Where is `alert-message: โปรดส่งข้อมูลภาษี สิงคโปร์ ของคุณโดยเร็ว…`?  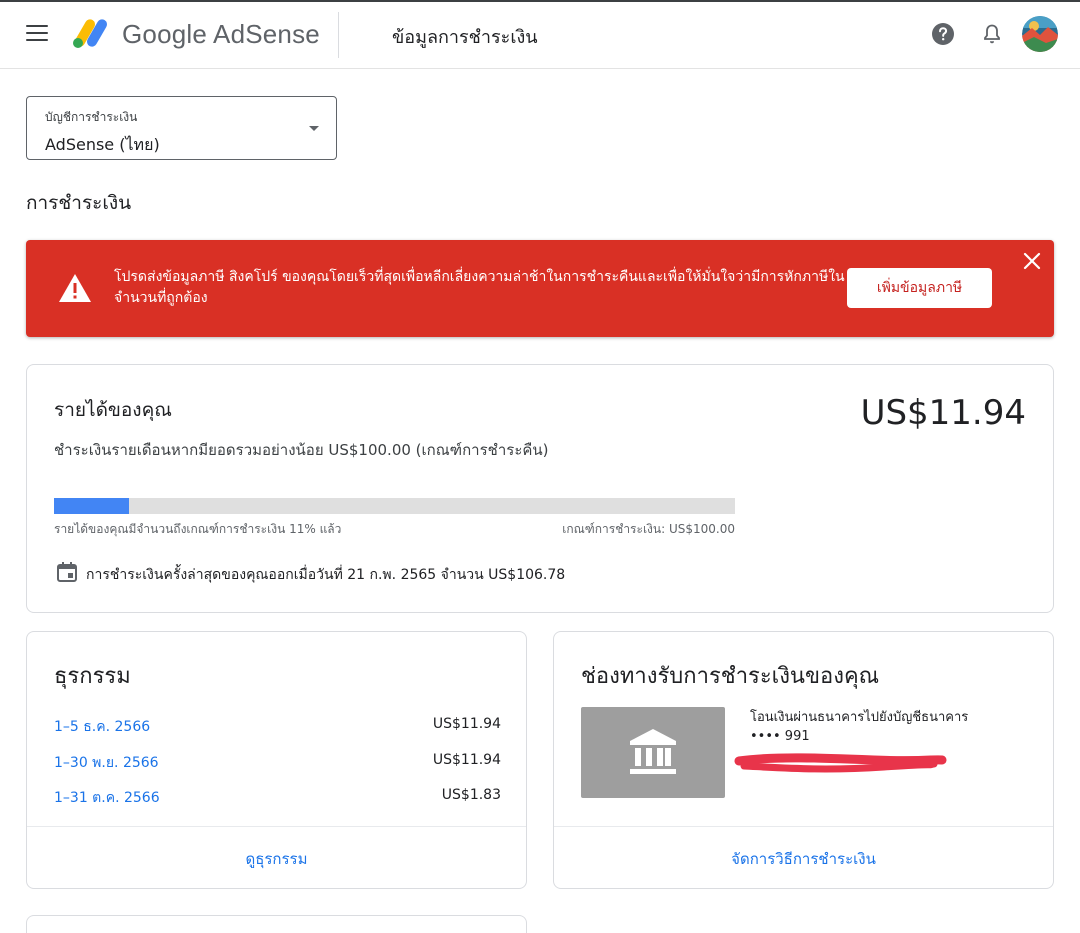 alert-message: โปรดส่งข้อมูลภาษี สิงคโปร์ ของคุณโดยเร็ว… is located at coordinates (479, 287).